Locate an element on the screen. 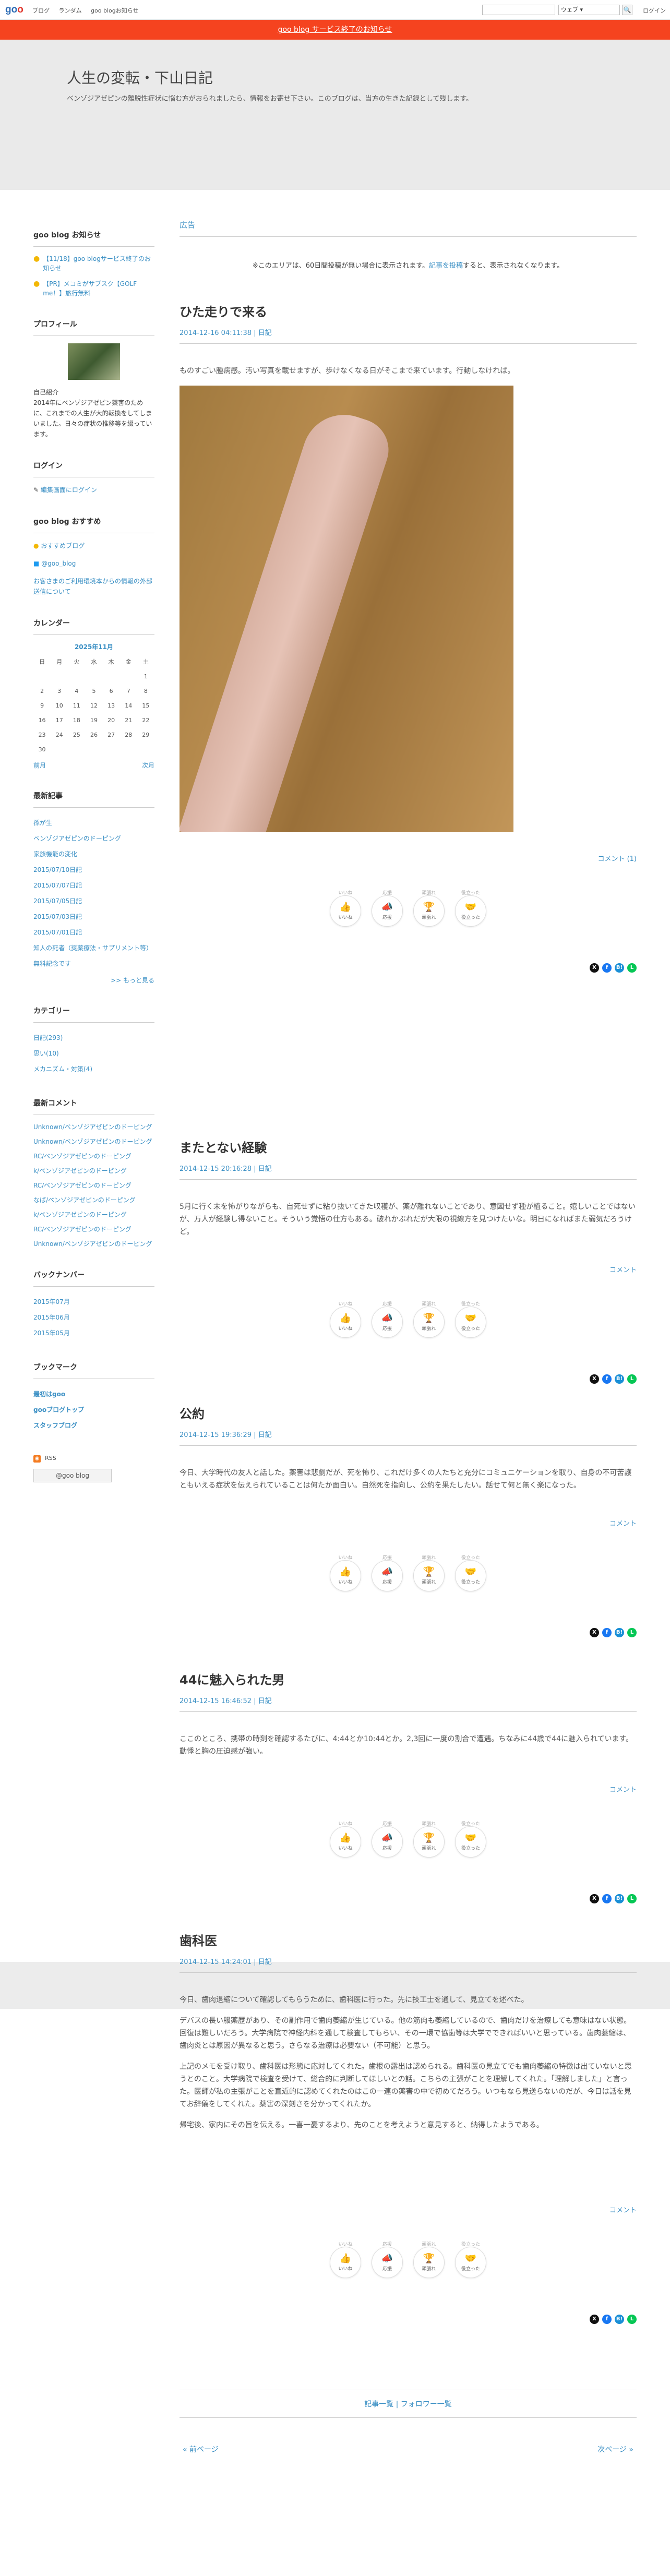 The width and height of the screenshot is (670, 2576). next-page-link: 次ページ » is located at coordinates (615, 2449).